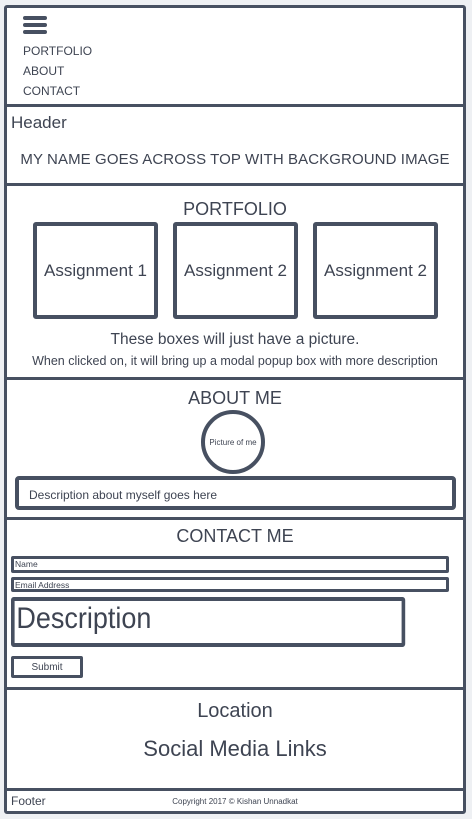  What do you see at coordinates (35, 25) in the screenshot?
I see `hamburger-menu-icon` at bounding box center [35, 25].